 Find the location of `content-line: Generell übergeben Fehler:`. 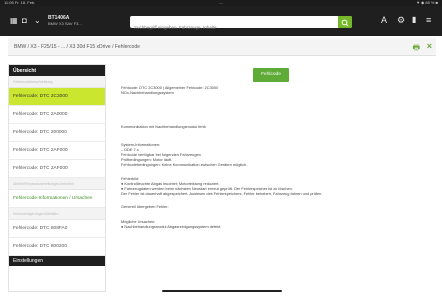

content-line: Generell übergeben Fehler: is located at coordinates (145, 206).